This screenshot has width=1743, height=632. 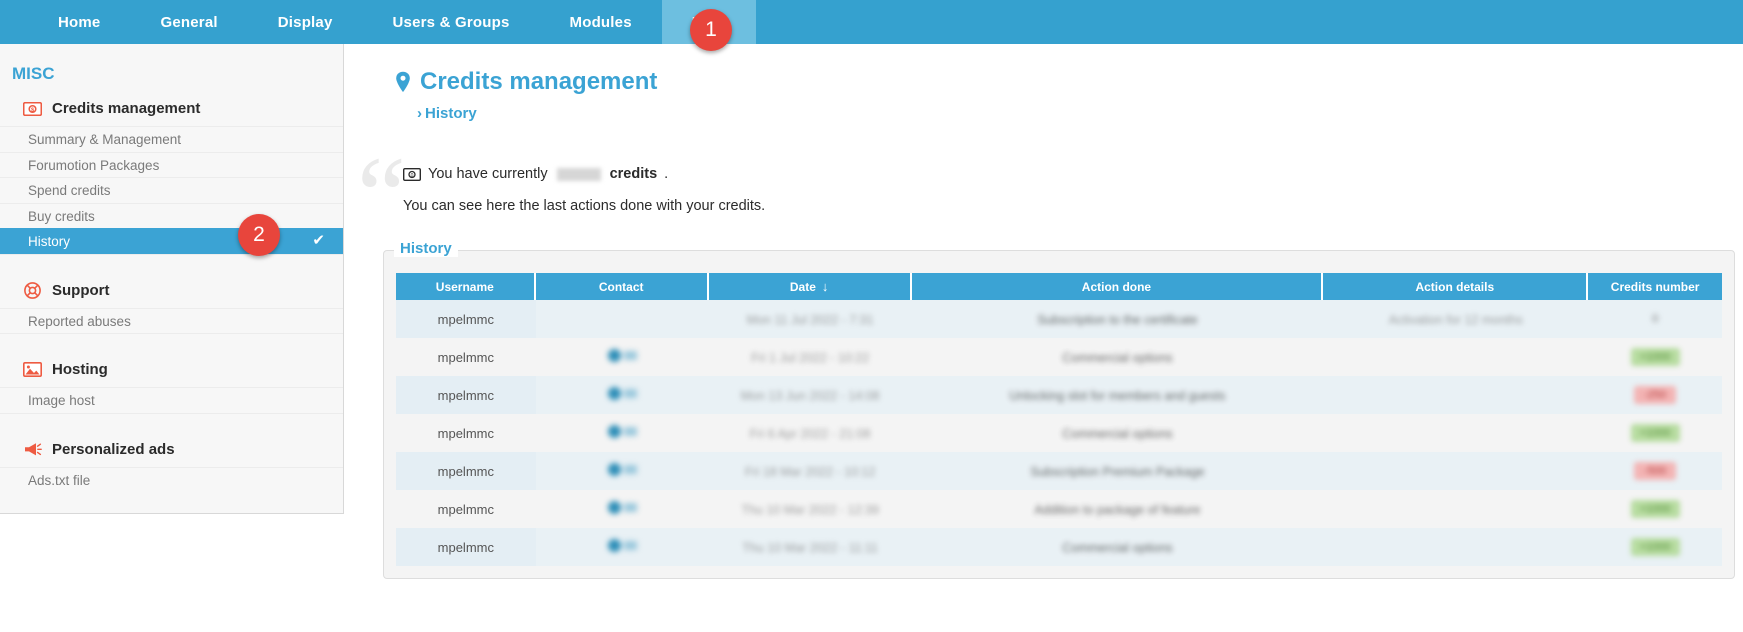 I want to click on cell-action-details: Activation for 12 months, so click(x=1456, y=319).